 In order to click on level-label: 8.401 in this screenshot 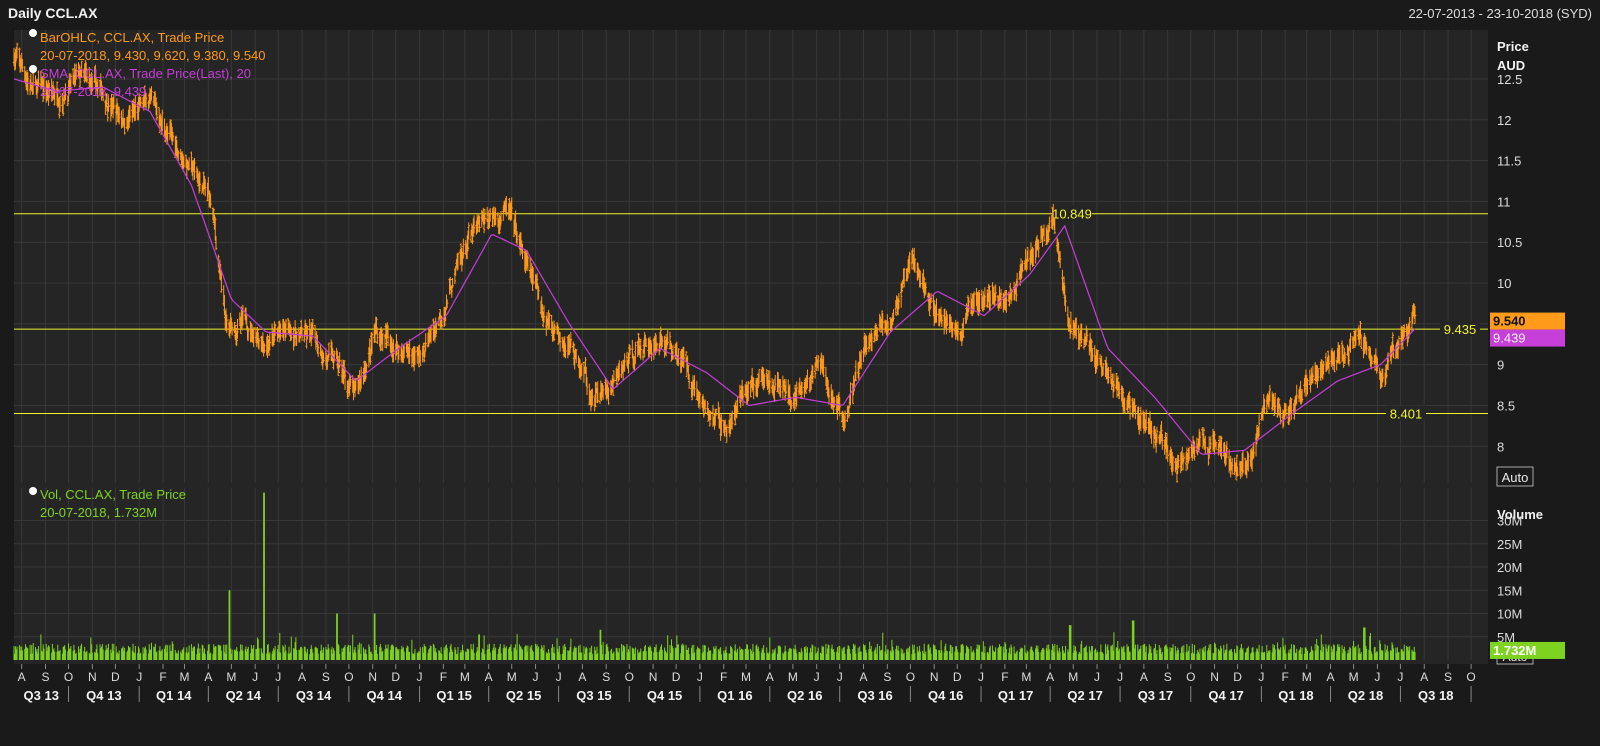, I will do `click(1406, 414)`.